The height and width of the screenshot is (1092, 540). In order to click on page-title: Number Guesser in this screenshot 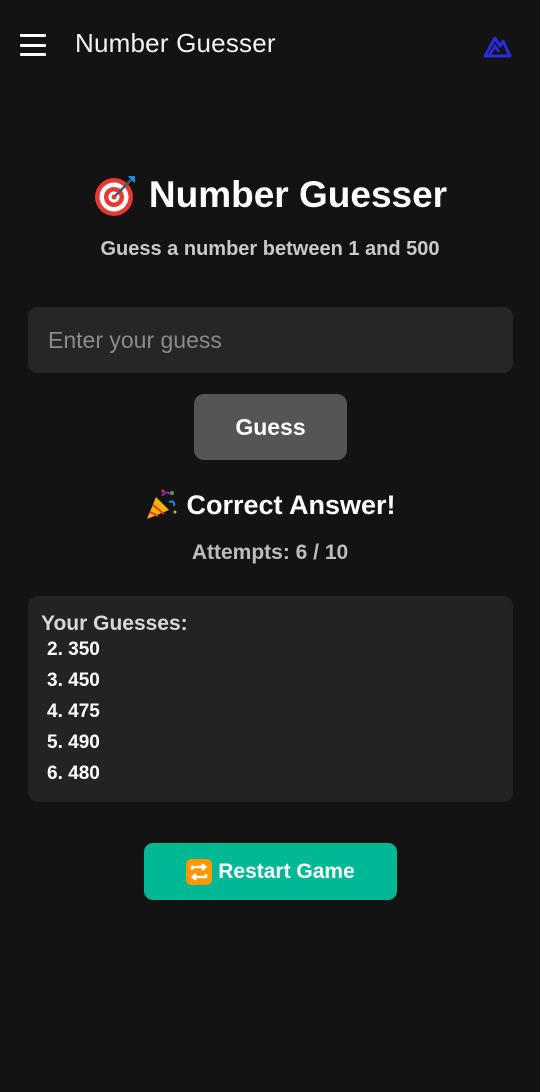, I will do `click(270, 195)`.